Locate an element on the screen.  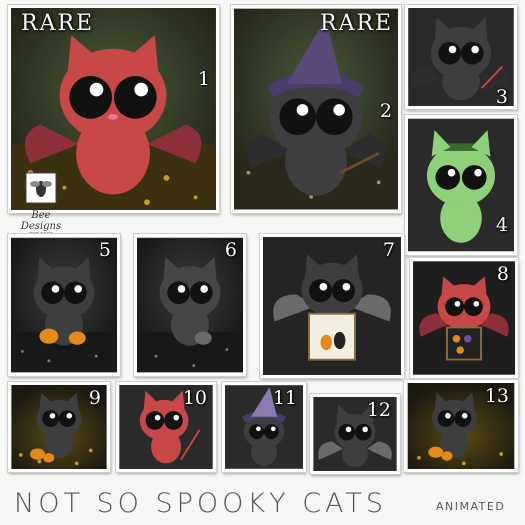
tile-number: 10 is located at coordinates (194, 398).